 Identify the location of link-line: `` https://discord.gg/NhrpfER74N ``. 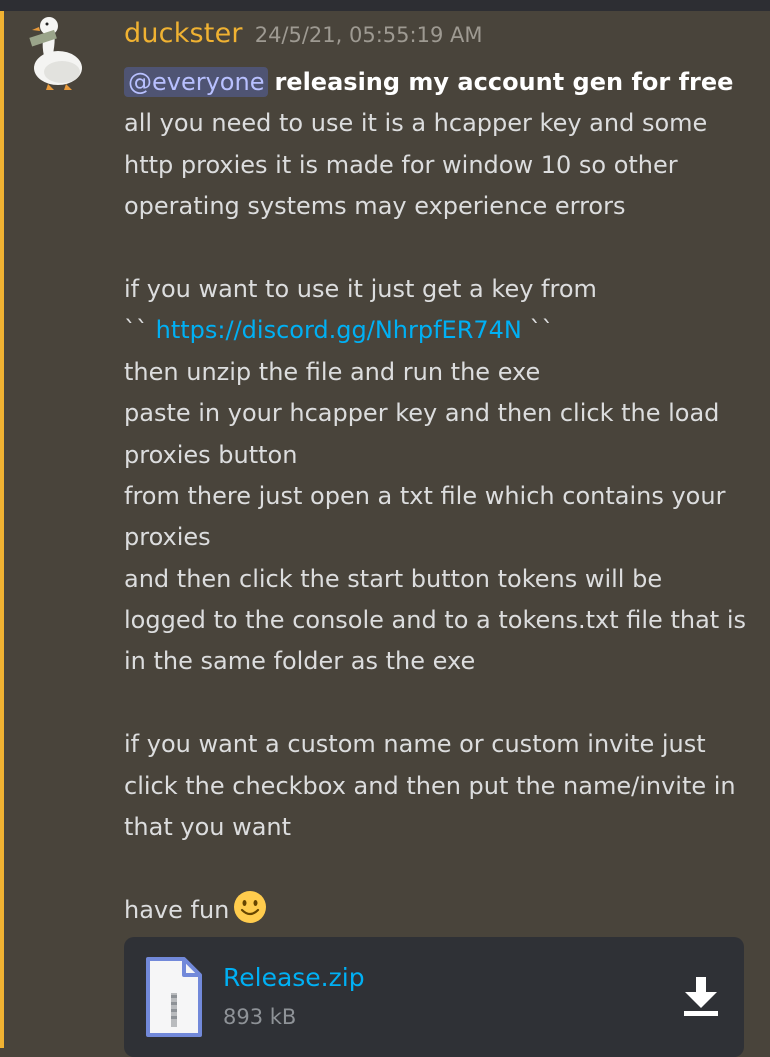
(444, 330).